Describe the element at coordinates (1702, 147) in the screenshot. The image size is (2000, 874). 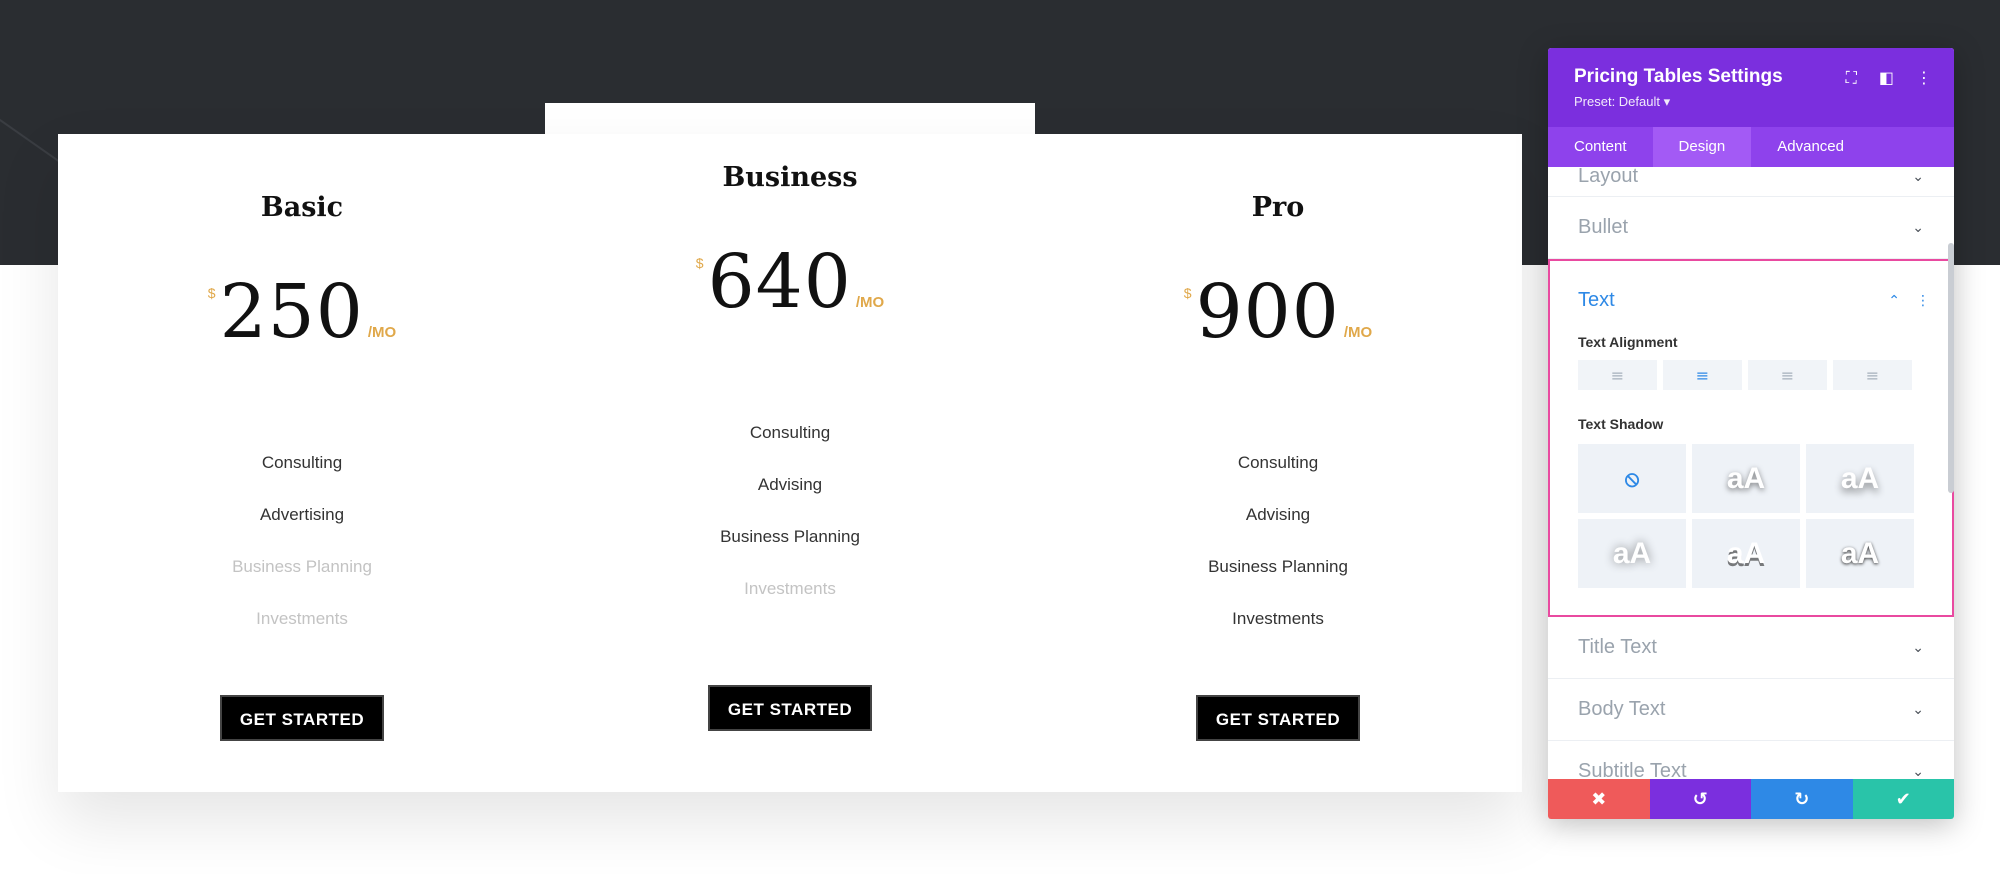
I see `tab-design: Design` at that location.